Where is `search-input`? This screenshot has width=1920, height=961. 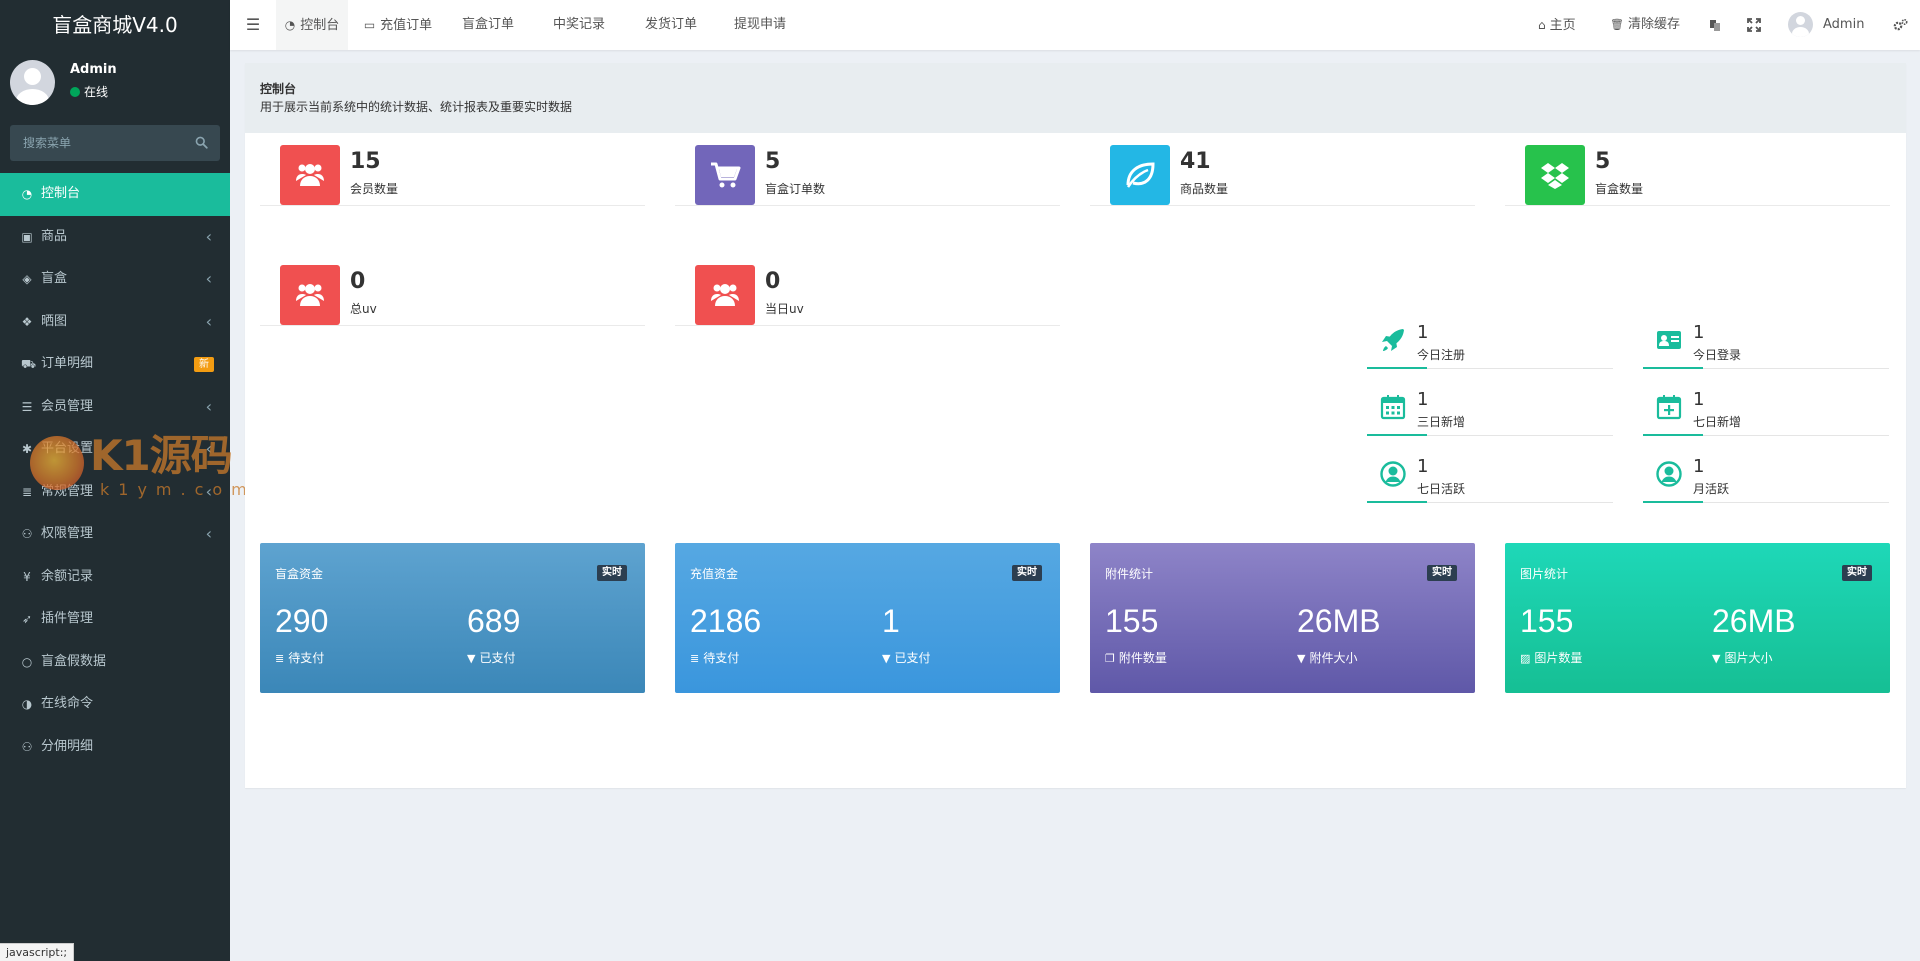 search-input is located at coordinates (115, 143).